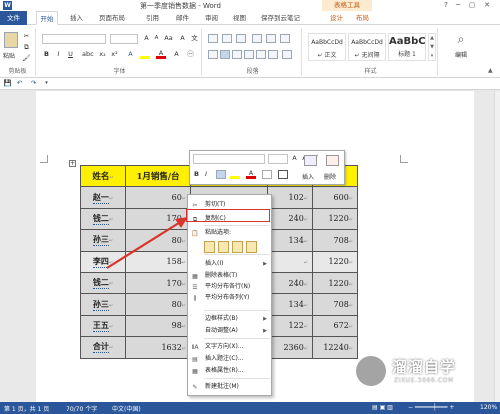  What do you see at coordinates (229, 387) in the screenshot?
I see `context-menu-item: ✎ 新建批注(M)` at bounding box center [229, 387].